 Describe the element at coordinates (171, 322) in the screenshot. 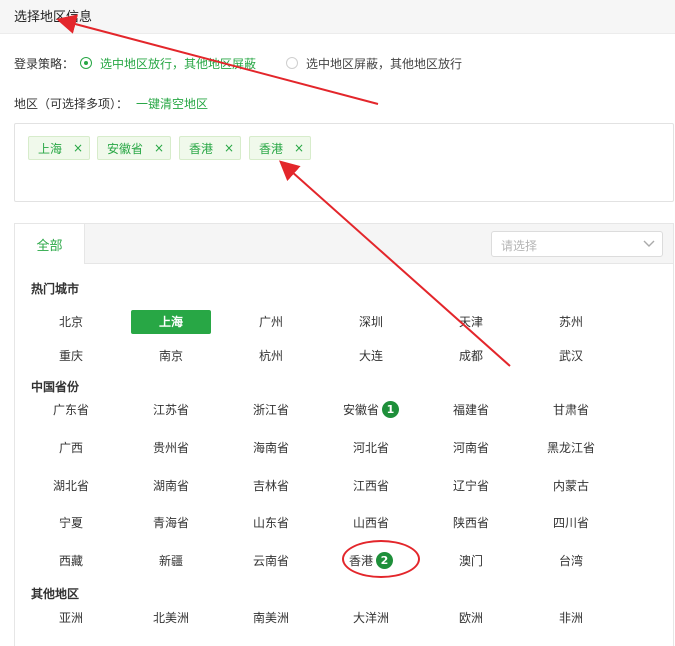

I see `hot-city-item: 上海` at that location.